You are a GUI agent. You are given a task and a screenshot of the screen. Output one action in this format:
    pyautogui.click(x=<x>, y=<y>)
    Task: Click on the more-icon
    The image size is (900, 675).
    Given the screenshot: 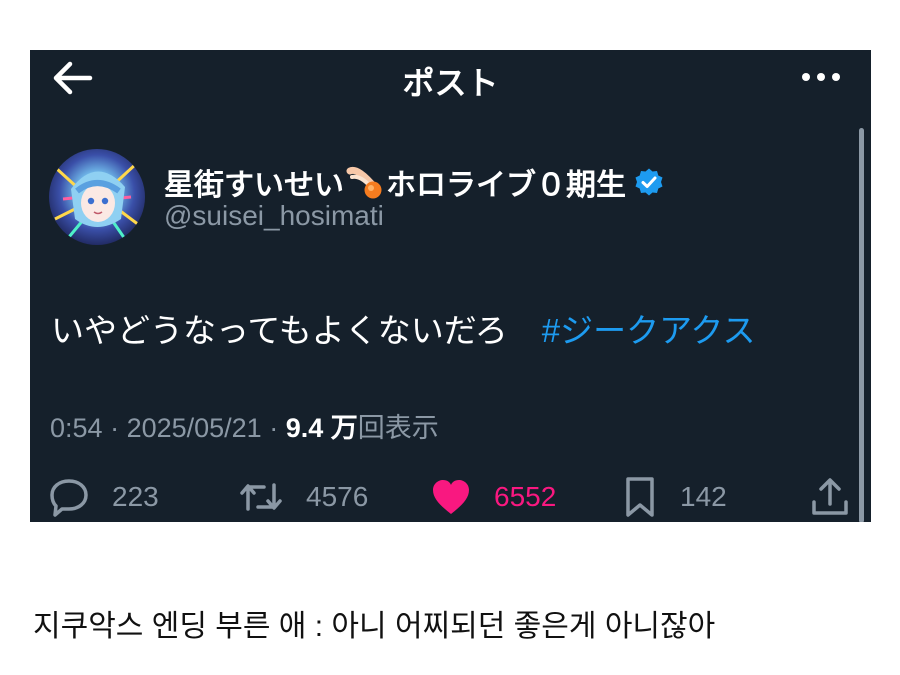 What is the action you would take?
    pyautogui.click(x=821, y=77)
    